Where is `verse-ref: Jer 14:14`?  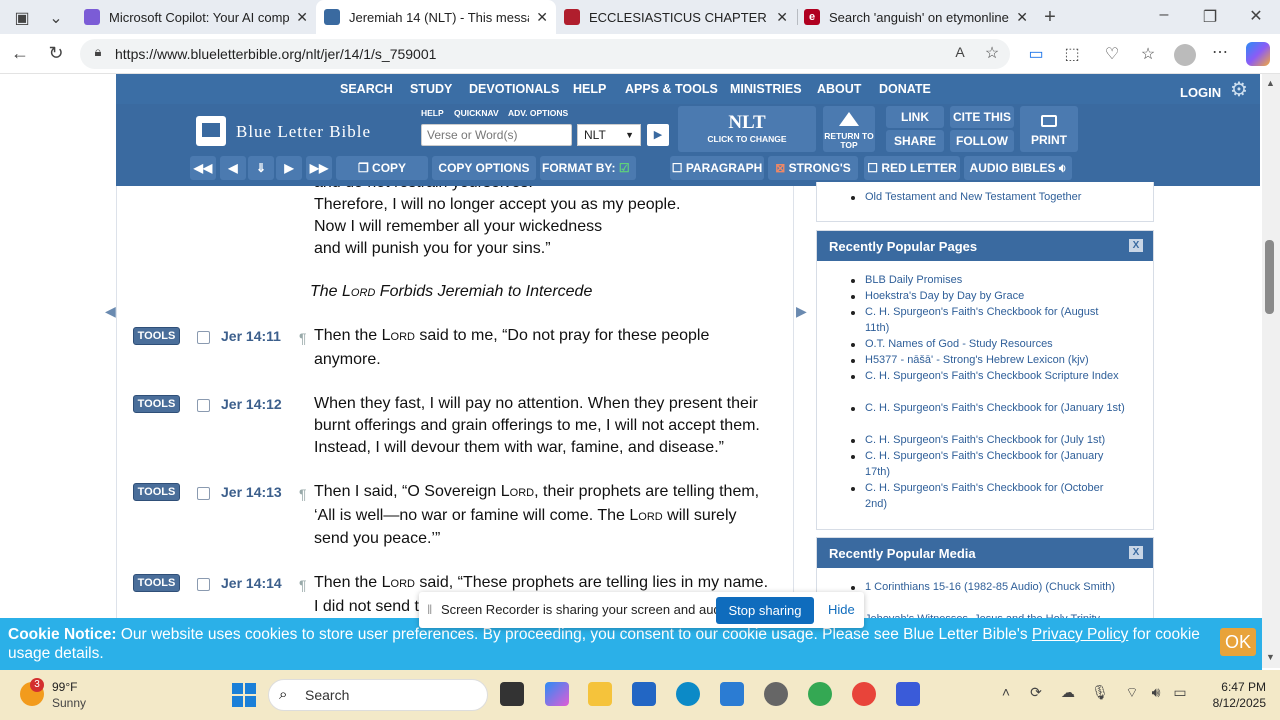
verse-ref: Jer 14:14 is located at coordinates (251, 583).